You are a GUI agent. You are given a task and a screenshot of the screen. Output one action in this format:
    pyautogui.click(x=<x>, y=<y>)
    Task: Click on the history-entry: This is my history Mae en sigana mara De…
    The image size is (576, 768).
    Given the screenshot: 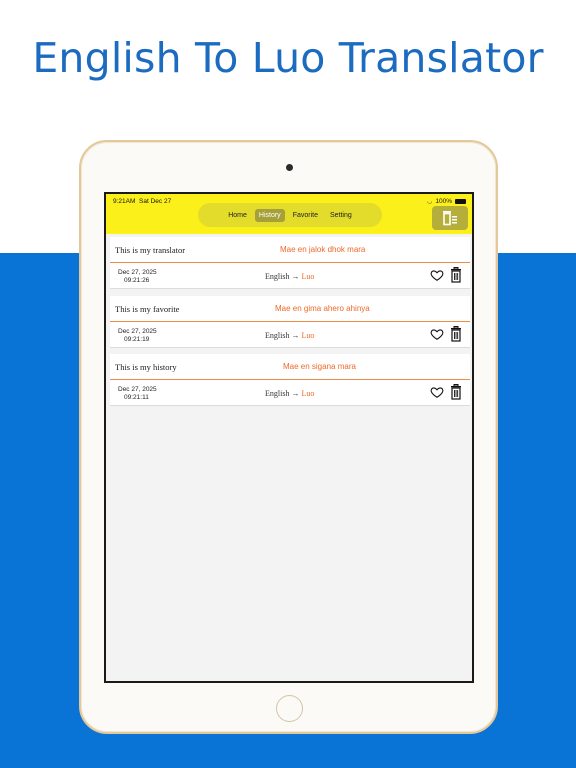 What is the action you would take?
    pyautogui.click(x=290, y=380)
    